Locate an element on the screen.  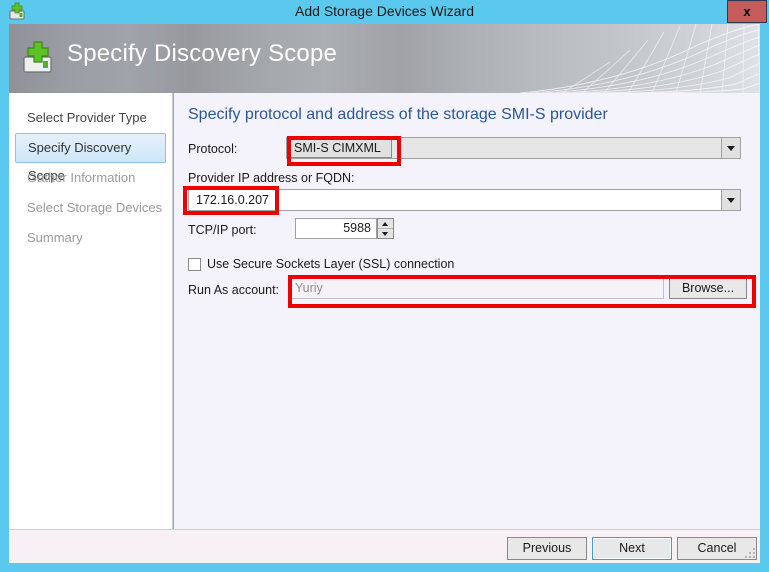
run-as-account-label: Run As account: is located at coordinates (234, 290).